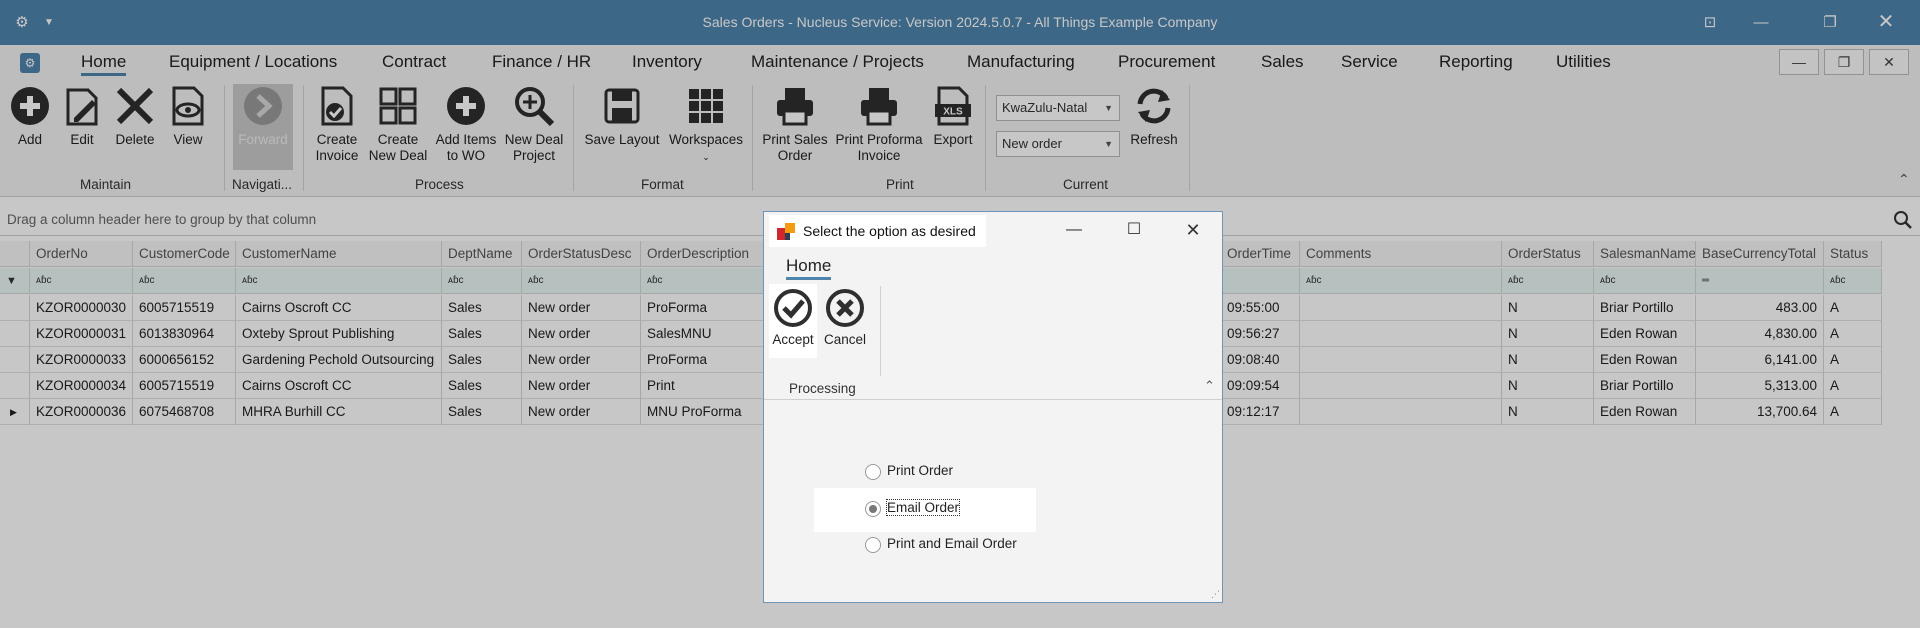  What do you see at coordinates (1134, 230) in the screenshot?
I see `dialog-maximize-button: ☐` at bounding box center [1134, 230].